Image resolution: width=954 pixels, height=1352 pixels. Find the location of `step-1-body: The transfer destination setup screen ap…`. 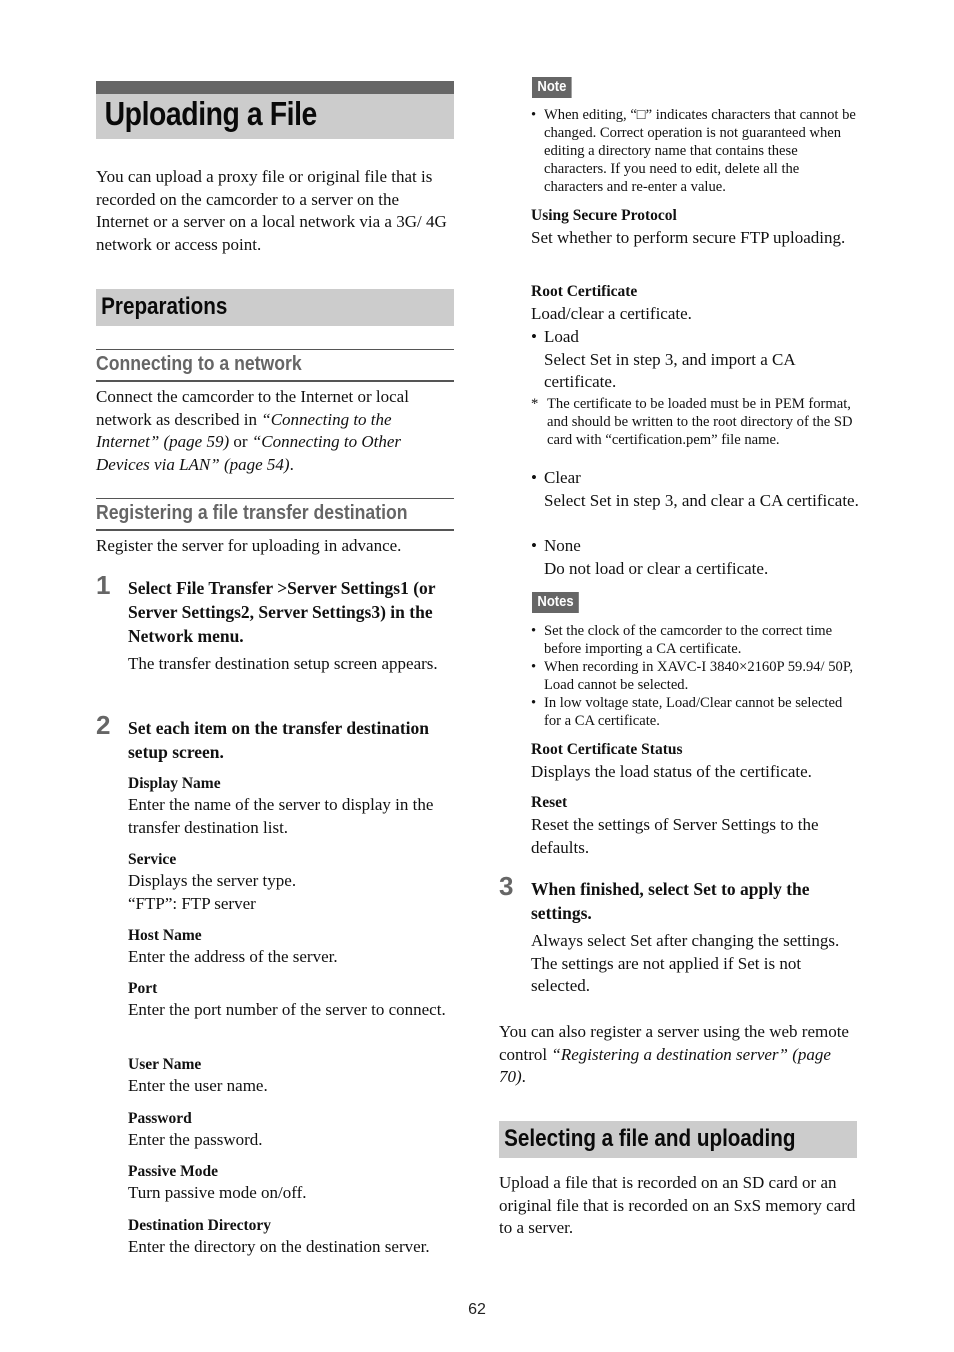

step-1-body: The transfer destination setup screen ap… is located at coordinates (283, 663).